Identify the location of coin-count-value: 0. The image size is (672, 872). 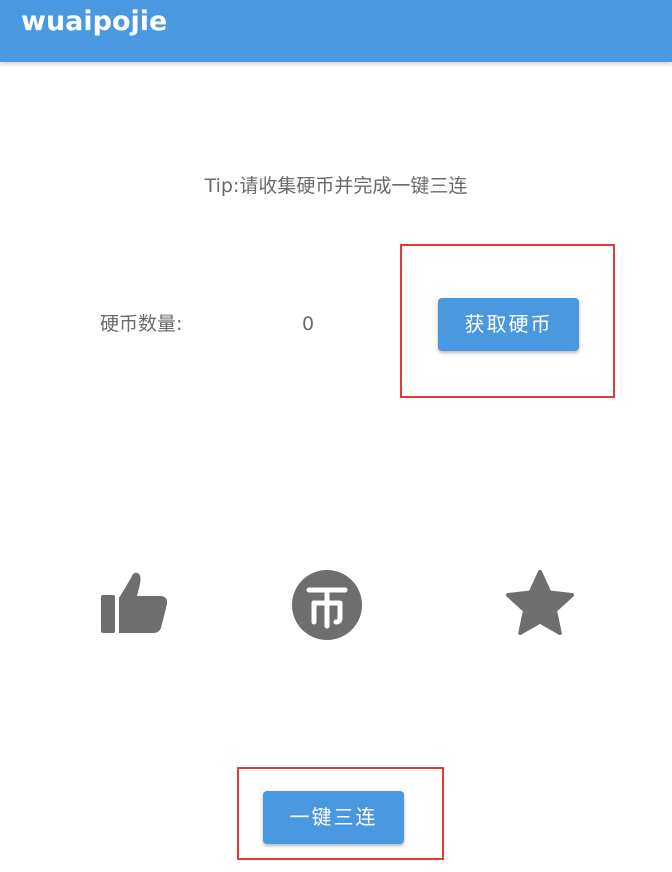
(308, 324).